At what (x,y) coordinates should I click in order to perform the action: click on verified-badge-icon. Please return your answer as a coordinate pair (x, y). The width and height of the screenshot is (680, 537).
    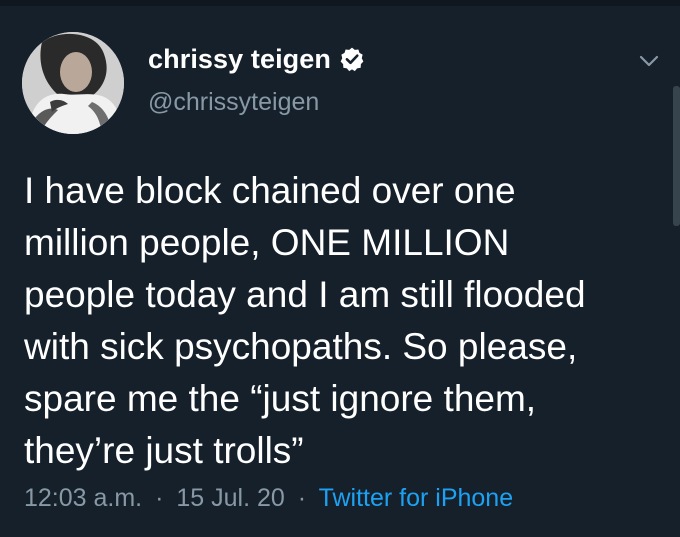
    Looking at the image, I should click on (352, 59).